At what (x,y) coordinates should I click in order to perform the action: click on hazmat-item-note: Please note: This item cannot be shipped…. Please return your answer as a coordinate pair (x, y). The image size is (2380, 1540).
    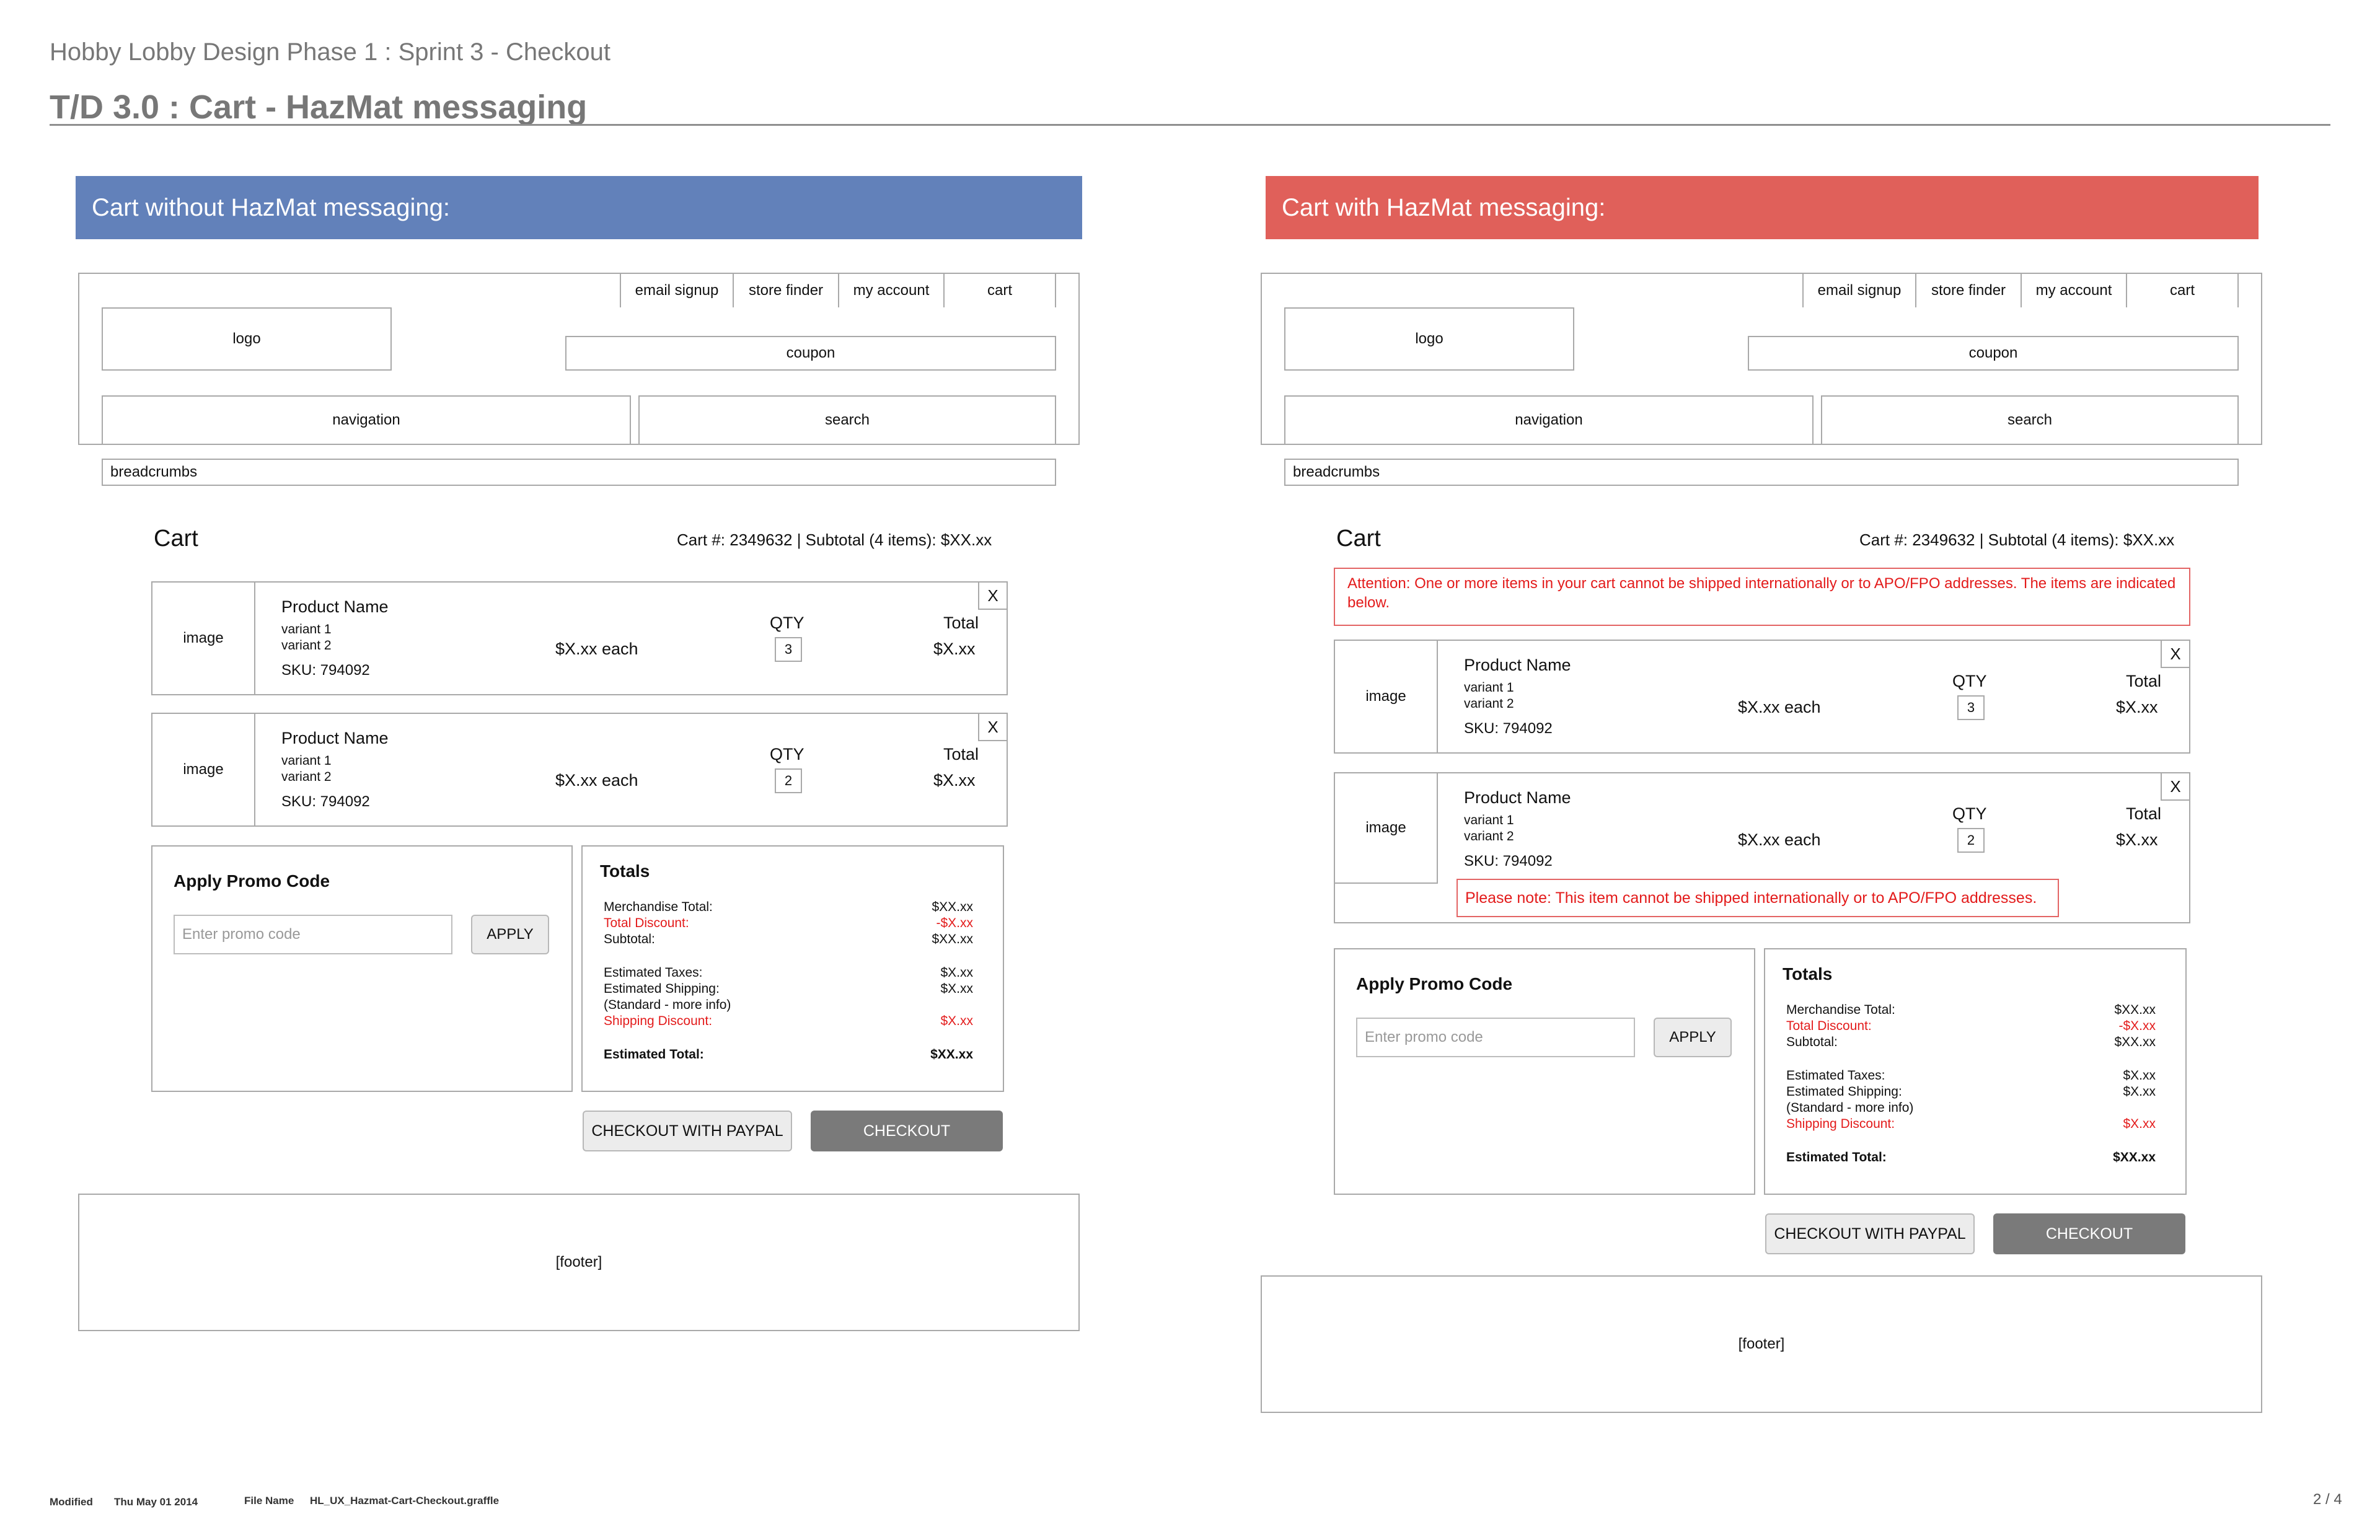
    Looking at the image, I should click on (1758, 898).